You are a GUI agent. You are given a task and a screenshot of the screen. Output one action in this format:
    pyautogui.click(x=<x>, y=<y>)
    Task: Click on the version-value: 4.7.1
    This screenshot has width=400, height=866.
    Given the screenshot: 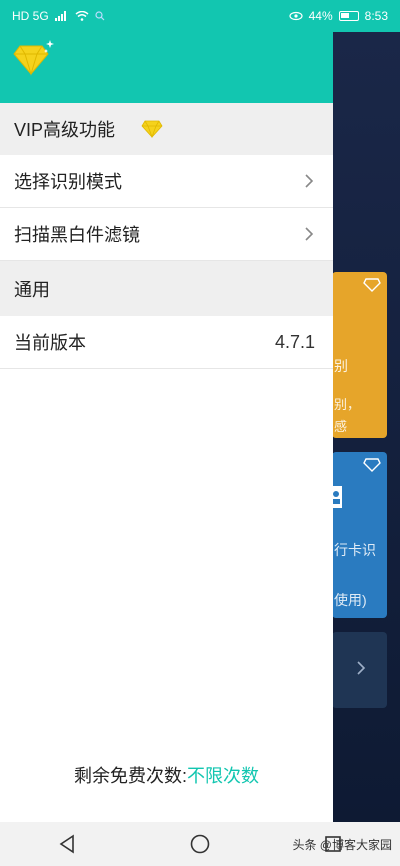 What is the action you would take?
    pyautogui.click(x=294, y=341)
    